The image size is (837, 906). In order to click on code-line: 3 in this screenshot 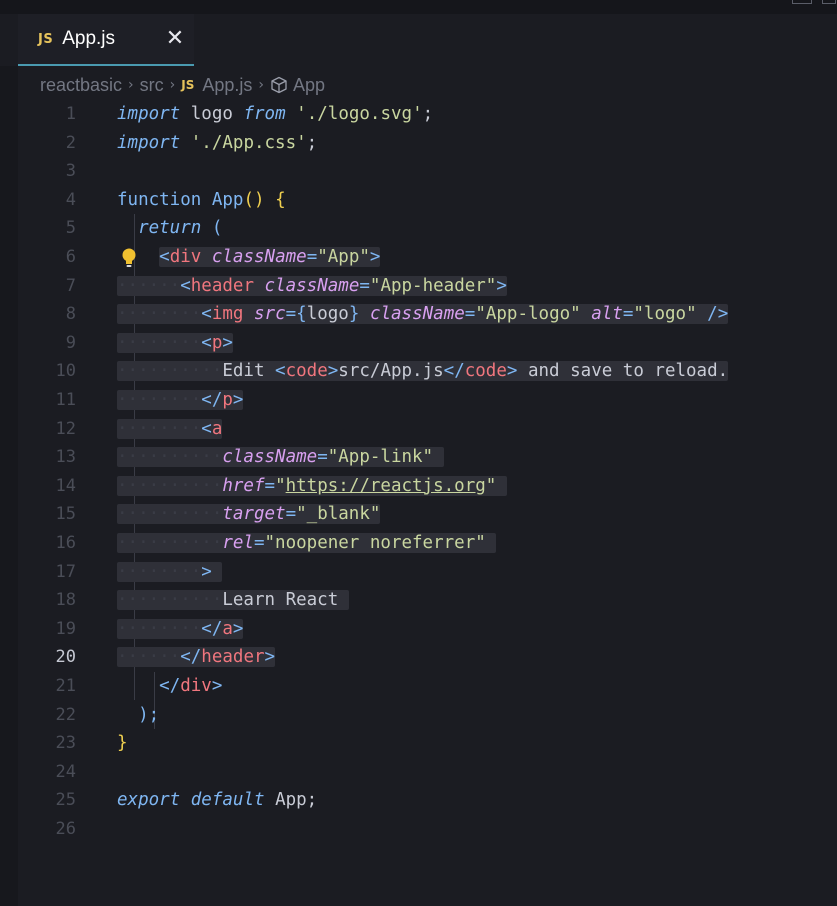, I will do `click(427, 171)`.